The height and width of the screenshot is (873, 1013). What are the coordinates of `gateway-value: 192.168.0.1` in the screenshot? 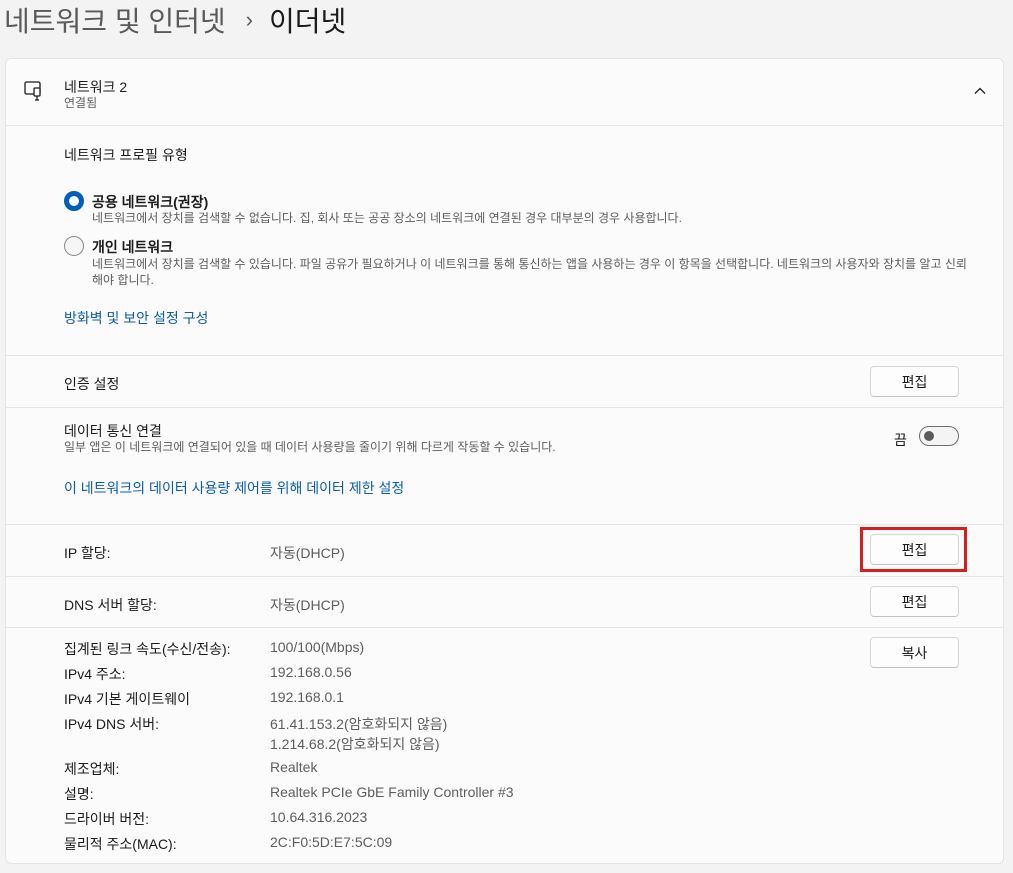 It's located at (307, 697).